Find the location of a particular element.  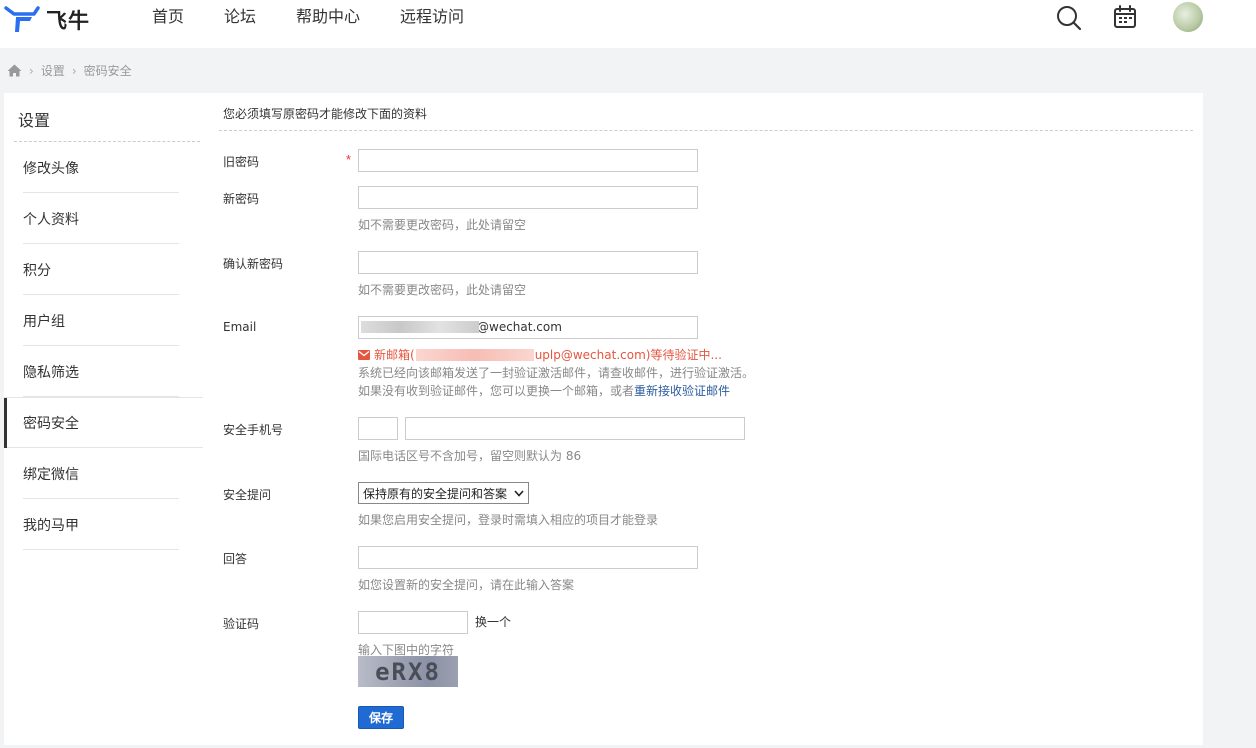

new-password-hint: 如不需要更改密码，此处请留空 is located at coordinates (442, 225).